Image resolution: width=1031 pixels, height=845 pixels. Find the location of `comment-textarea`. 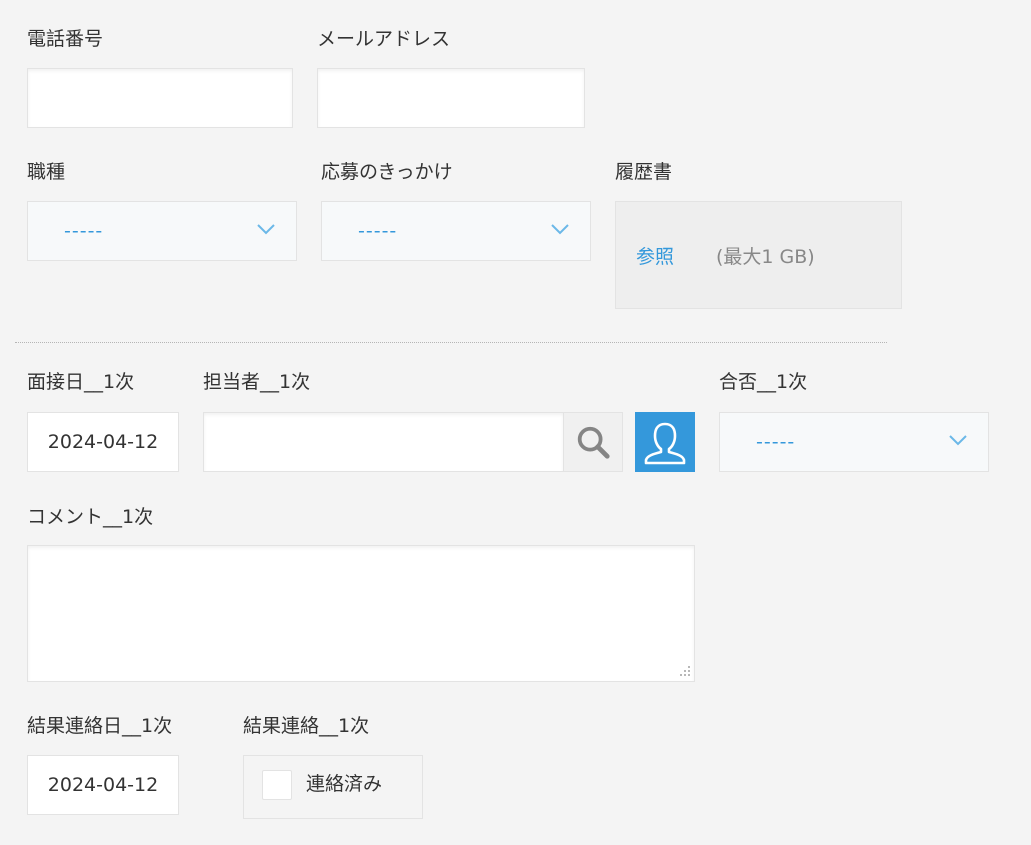

comment-textarea is located at coordinates (361, 613).